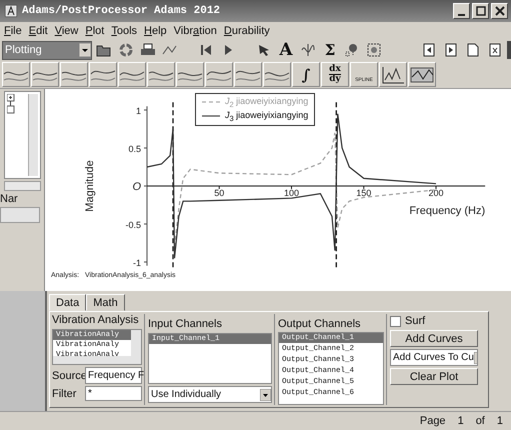  What do you see at coordinates (210, 394) in the screenshot?
I see `mode-dropdown: Use Individually` at bounding box center [210, 394].